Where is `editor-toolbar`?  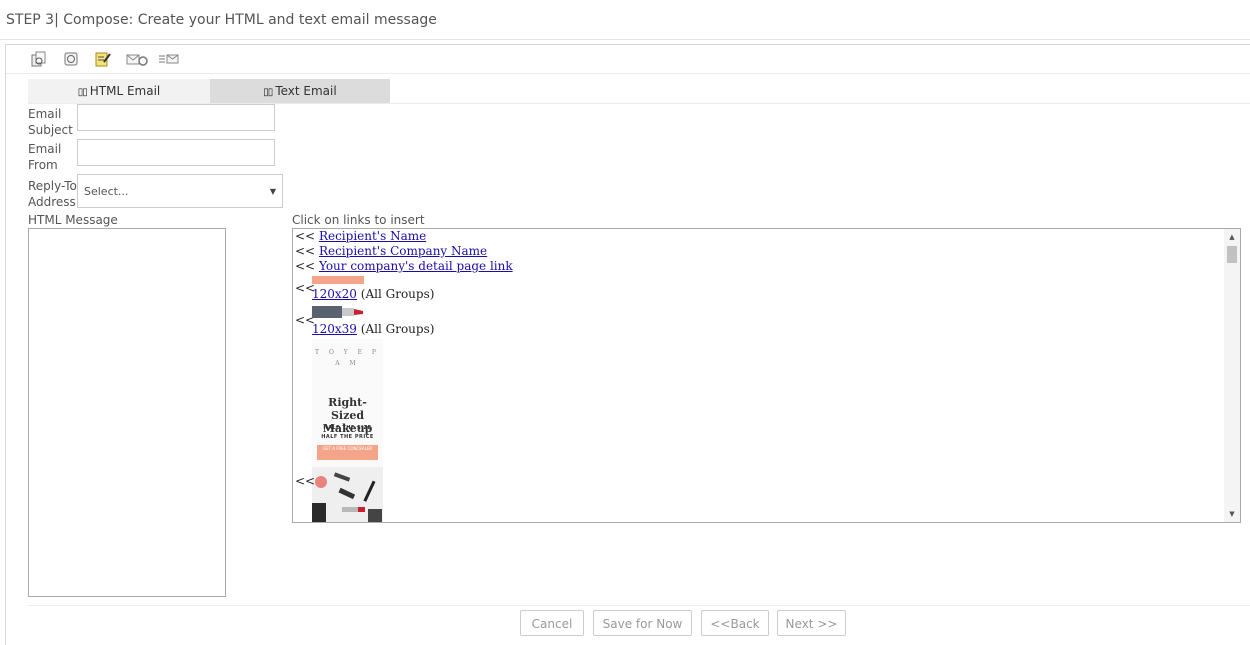 editor-toolbar is located at coordinates (104, 59).